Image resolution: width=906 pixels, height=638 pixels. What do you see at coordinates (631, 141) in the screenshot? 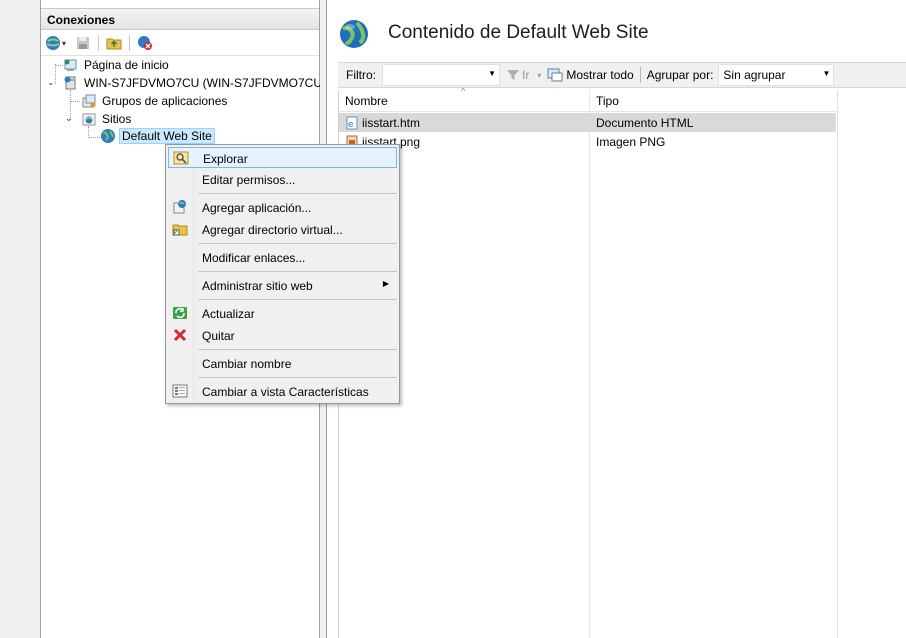
I see `file-type: Imagen PNG` at bounding box center [631, 141].